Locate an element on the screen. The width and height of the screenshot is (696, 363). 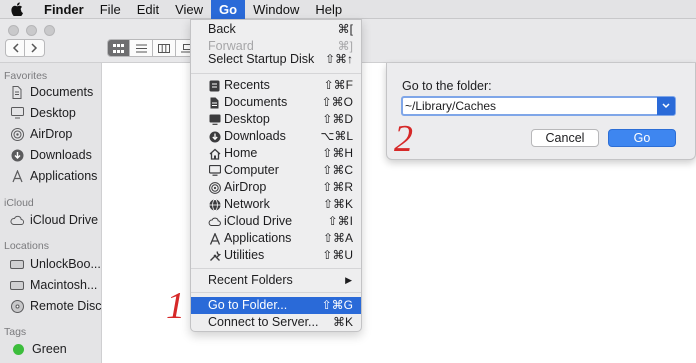
menu-help: Help is located at coordinates (328, 9).